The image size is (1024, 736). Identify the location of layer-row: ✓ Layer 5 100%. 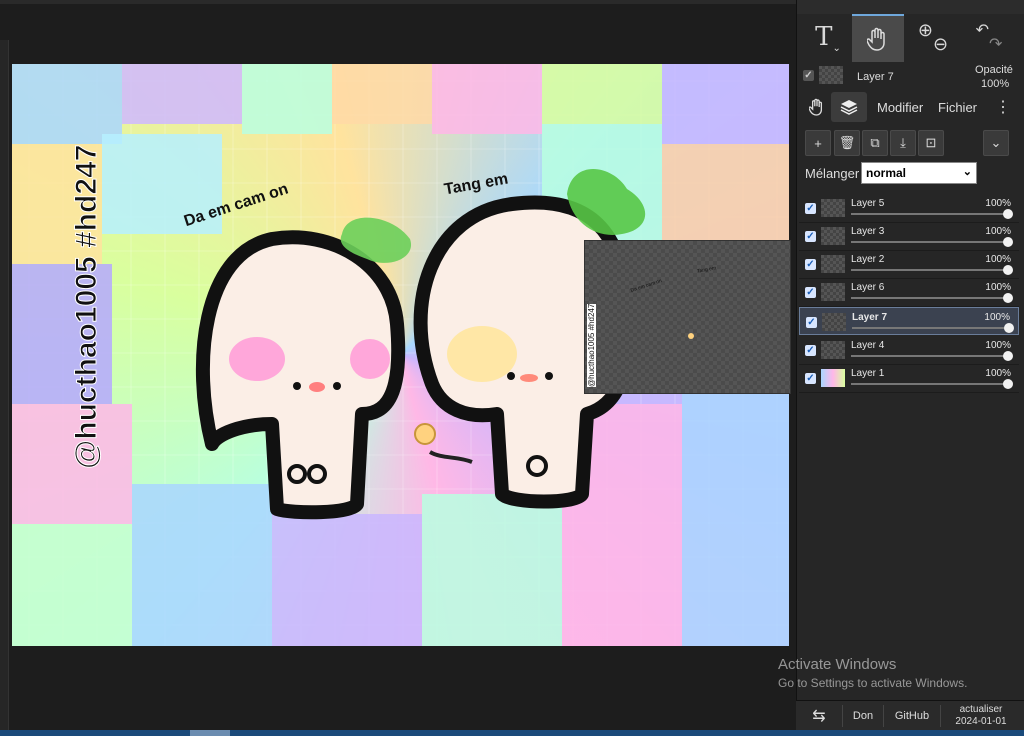
(909, 208).